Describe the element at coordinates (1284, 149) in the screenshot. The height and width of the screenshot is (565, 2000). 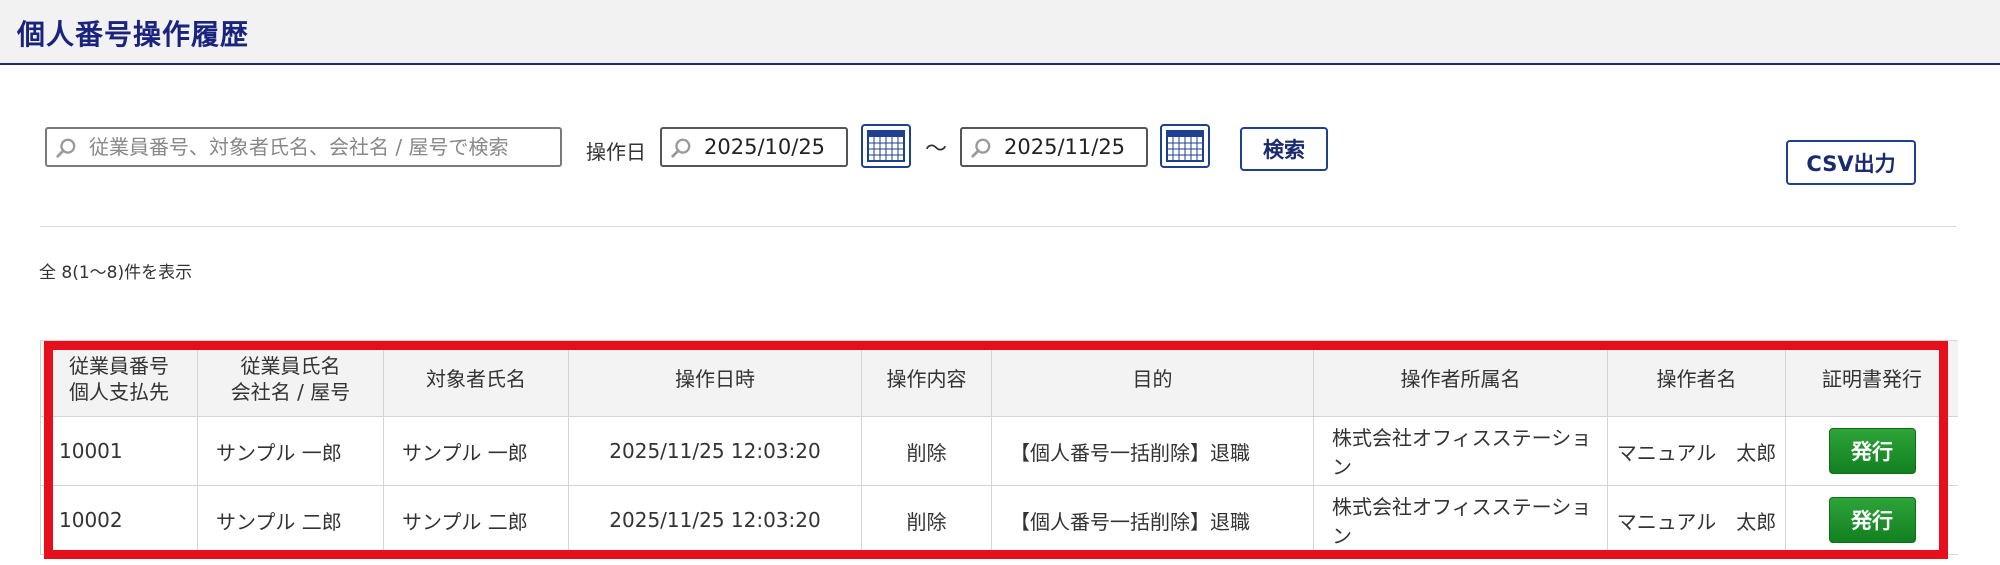
I see `search-button: 検索` at that location.